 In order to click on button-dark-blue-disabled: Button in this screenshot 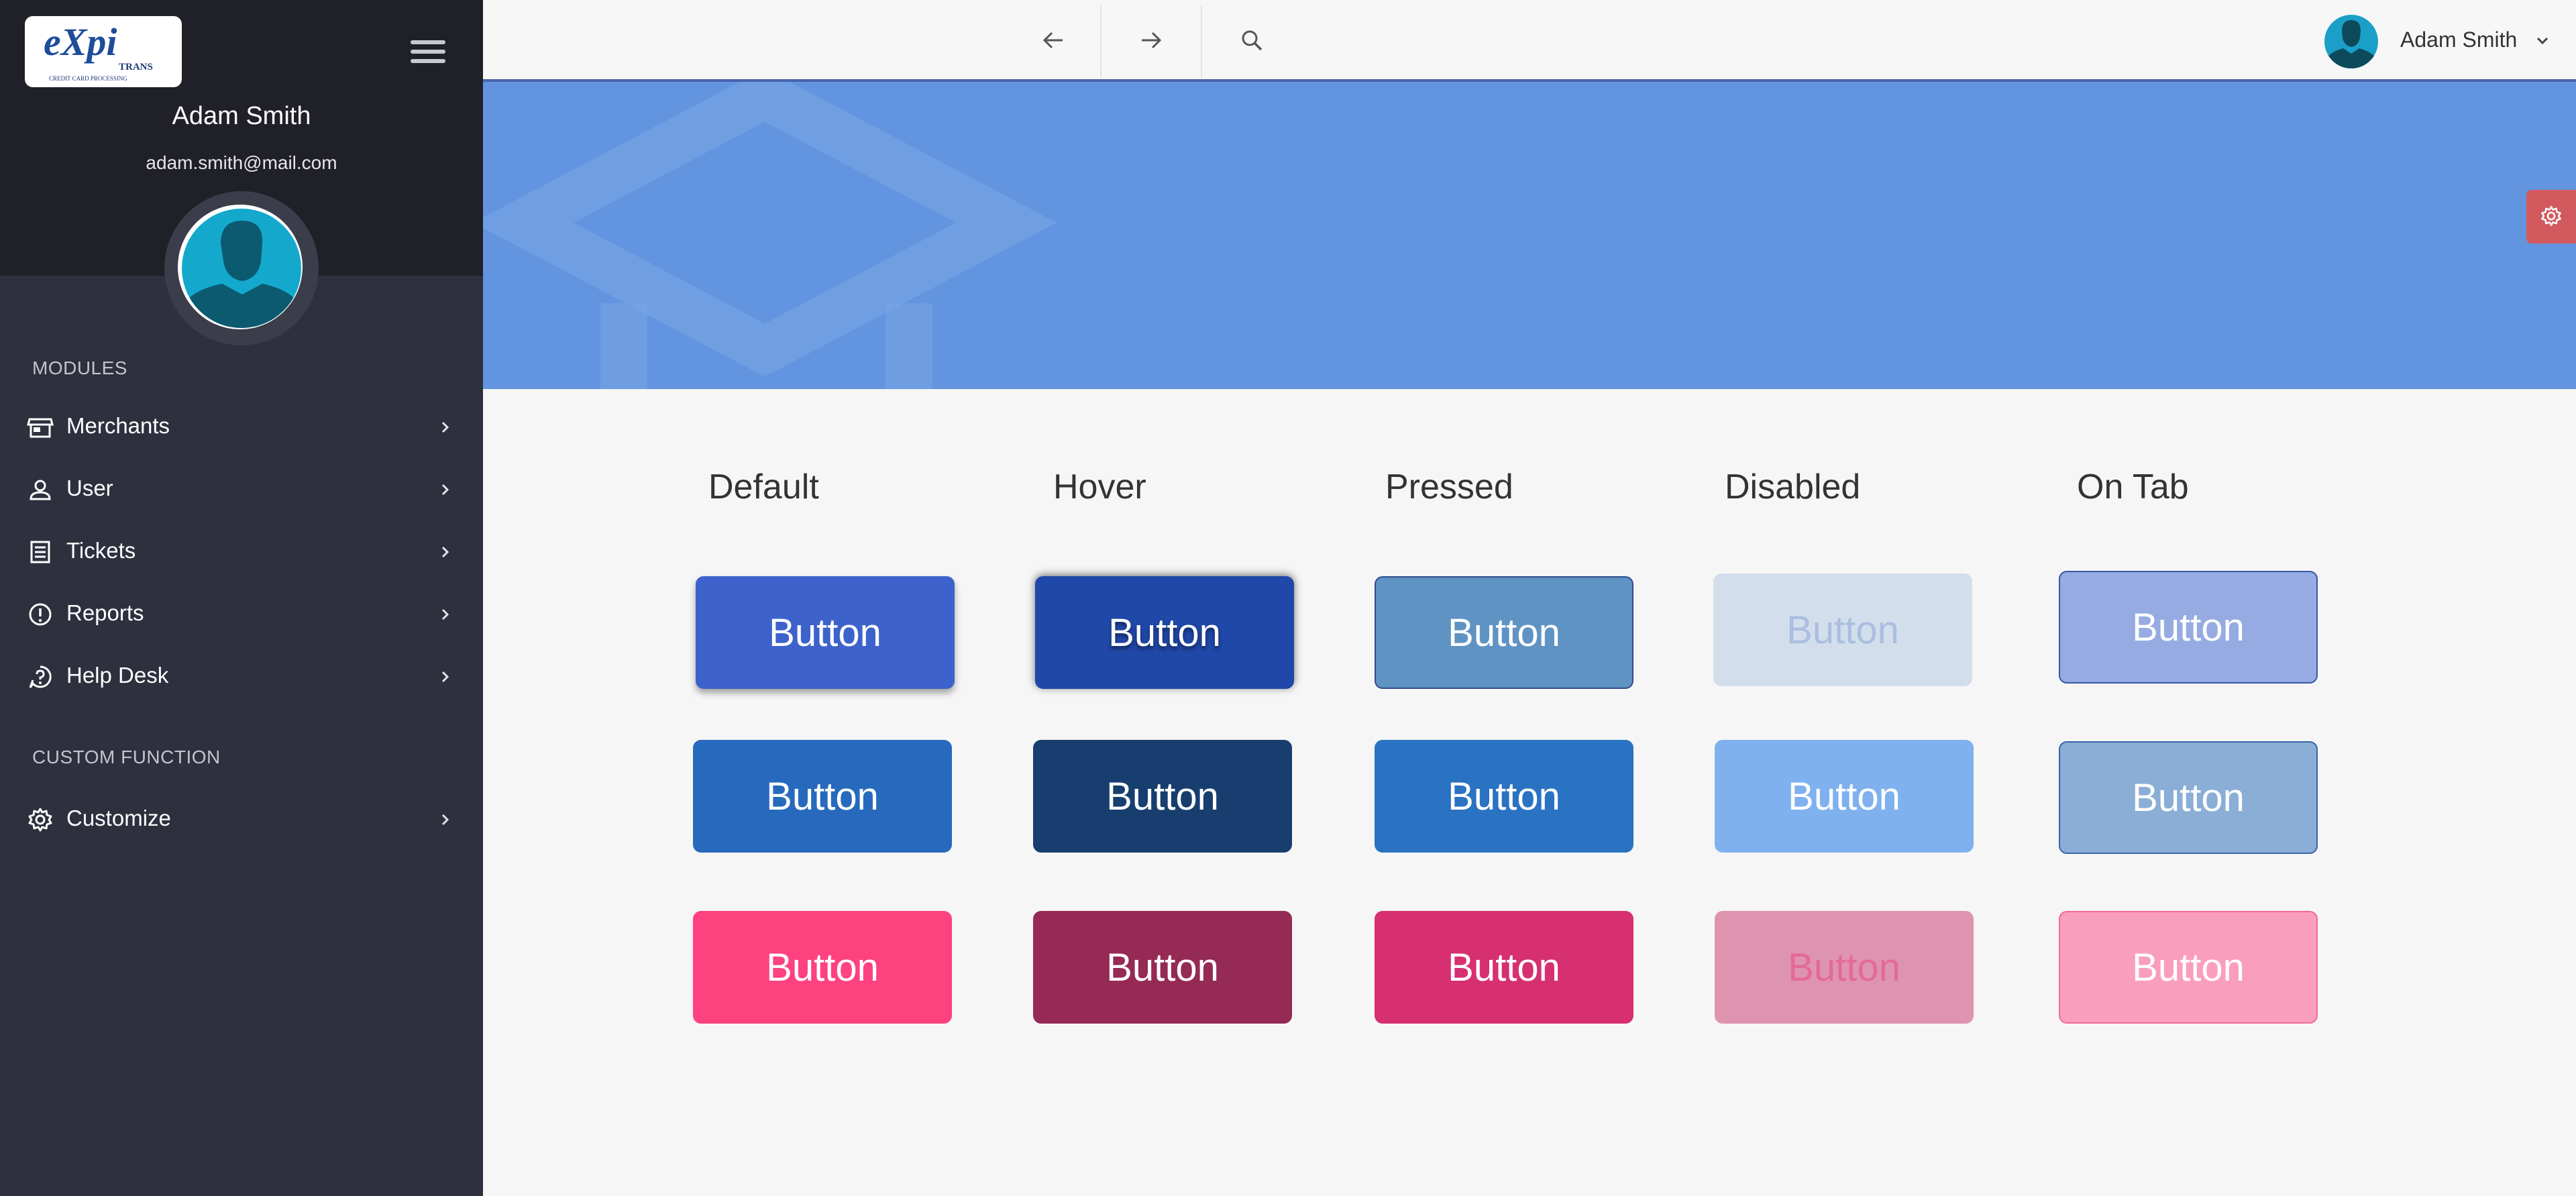, I will do `click(1844, 796)`.